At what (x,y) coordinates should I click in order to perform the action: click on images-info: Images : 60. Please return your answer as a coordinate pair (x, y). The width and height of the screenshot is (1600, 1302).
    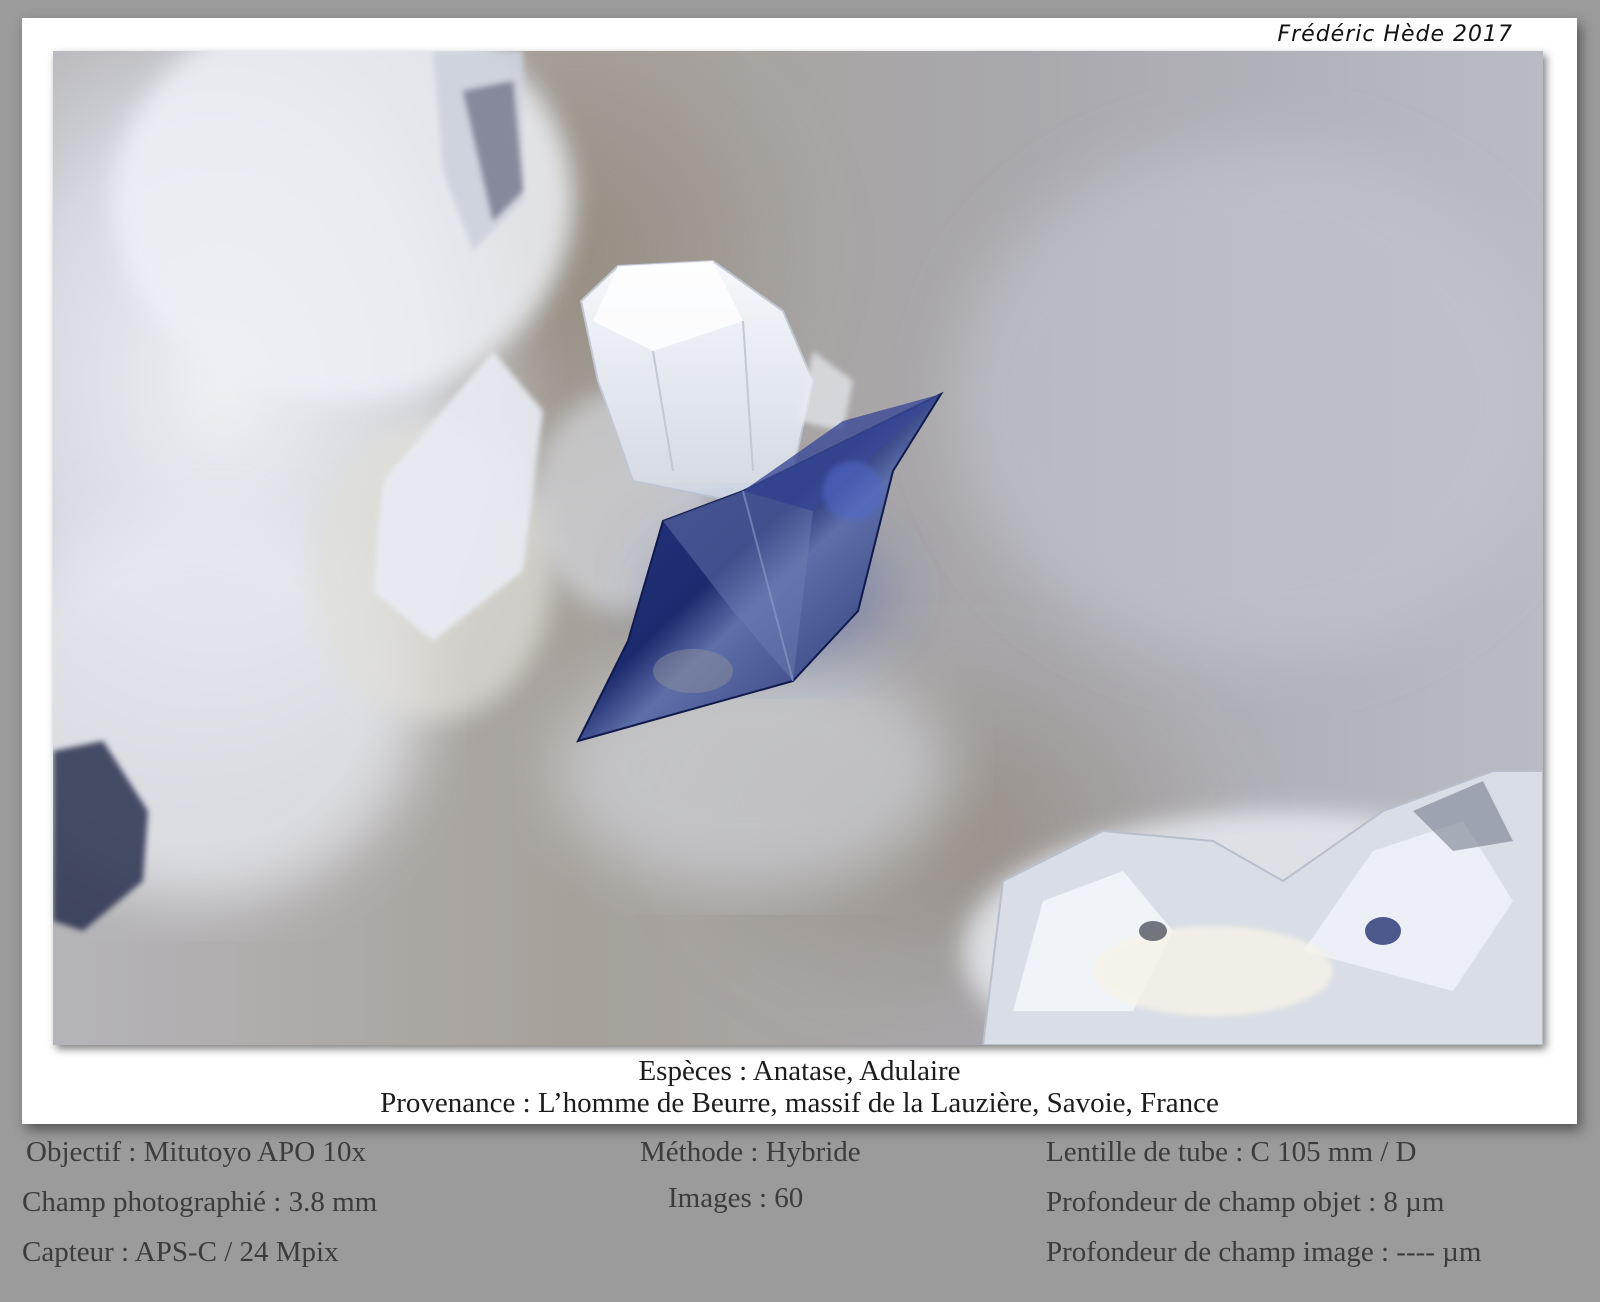
    Looking at the image, I should click on (736, 1198).